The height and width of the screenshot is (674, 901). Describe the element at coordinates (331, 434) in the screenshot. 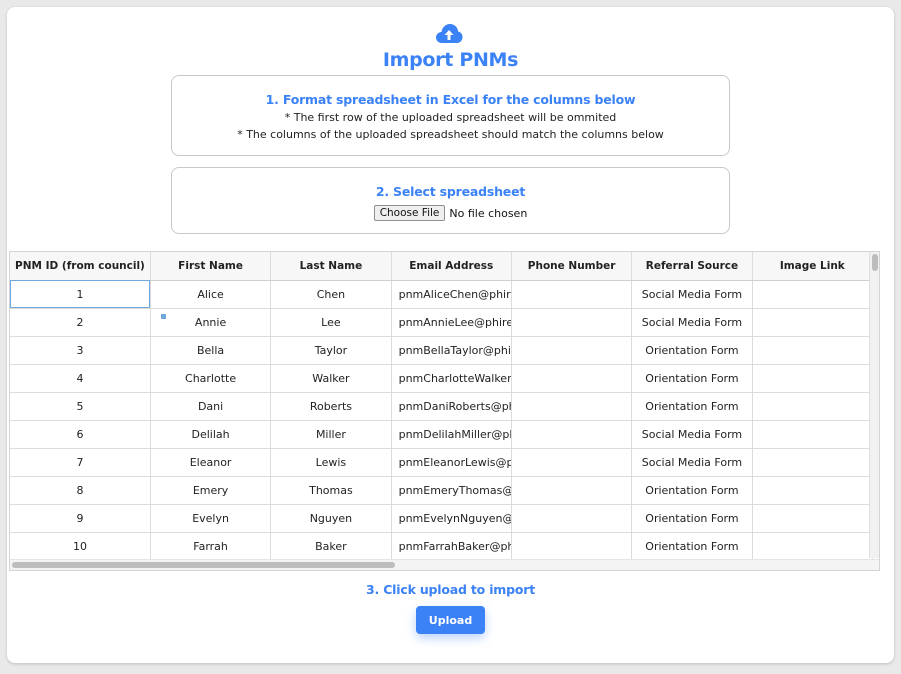

I see `table-cell: Miller` at that location.